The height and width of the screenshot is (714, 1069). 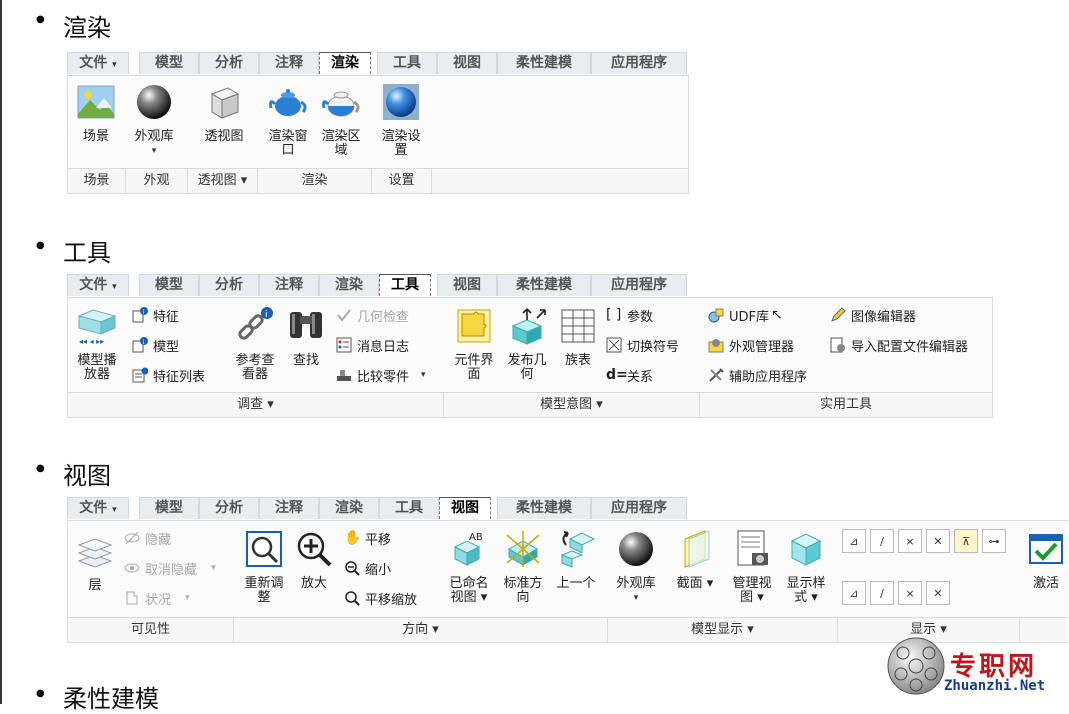 I want to click on config-editor-item: 导入配置文件编辑器, so click(x=899, y=345).